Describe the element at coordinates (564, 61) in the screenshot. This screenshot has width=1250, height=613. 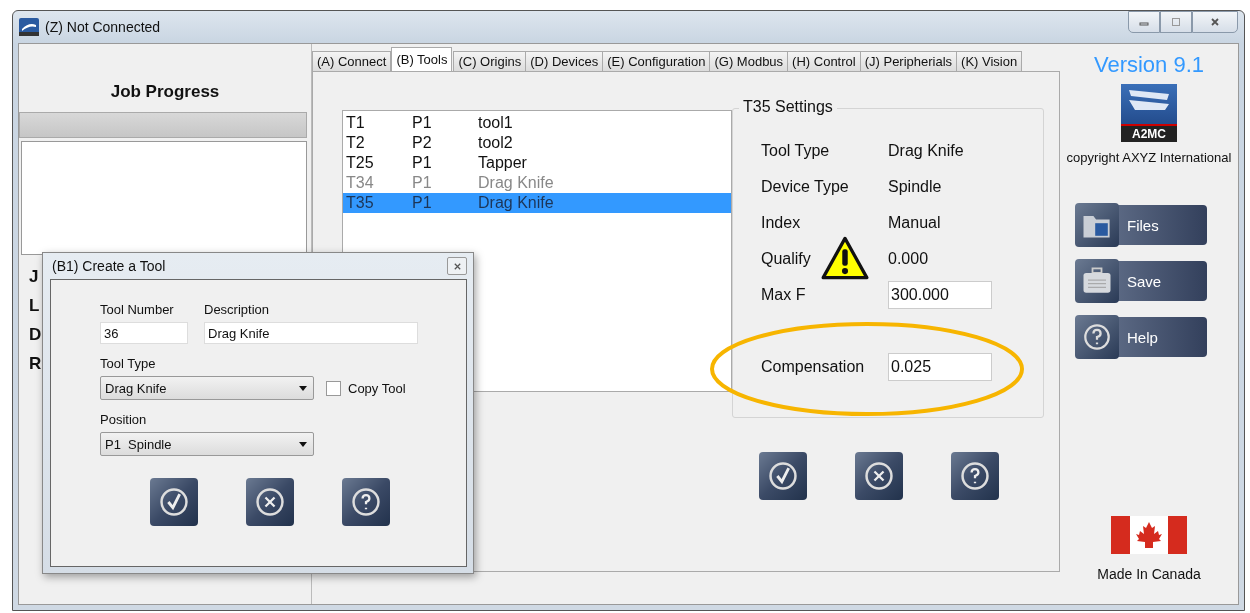
I see `tab: (D) Devices` at that location.